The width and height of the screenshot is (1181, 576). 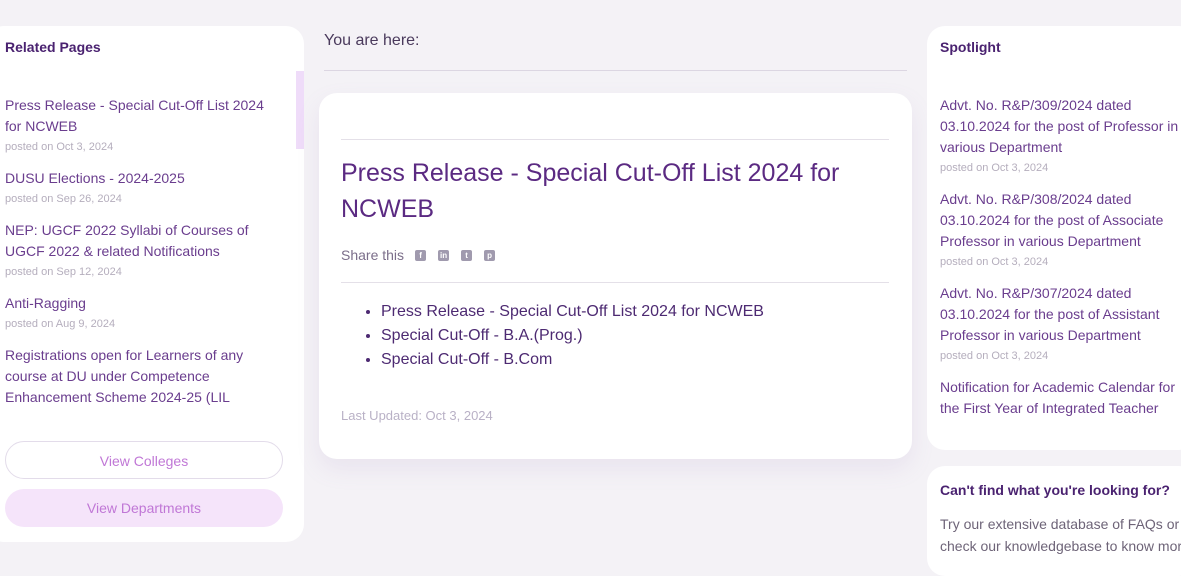 What do you see at coordinates (140, 303) in the screenshot?
I see `related-item-title: Anti-Ragging` at bounding box center [140, 303].